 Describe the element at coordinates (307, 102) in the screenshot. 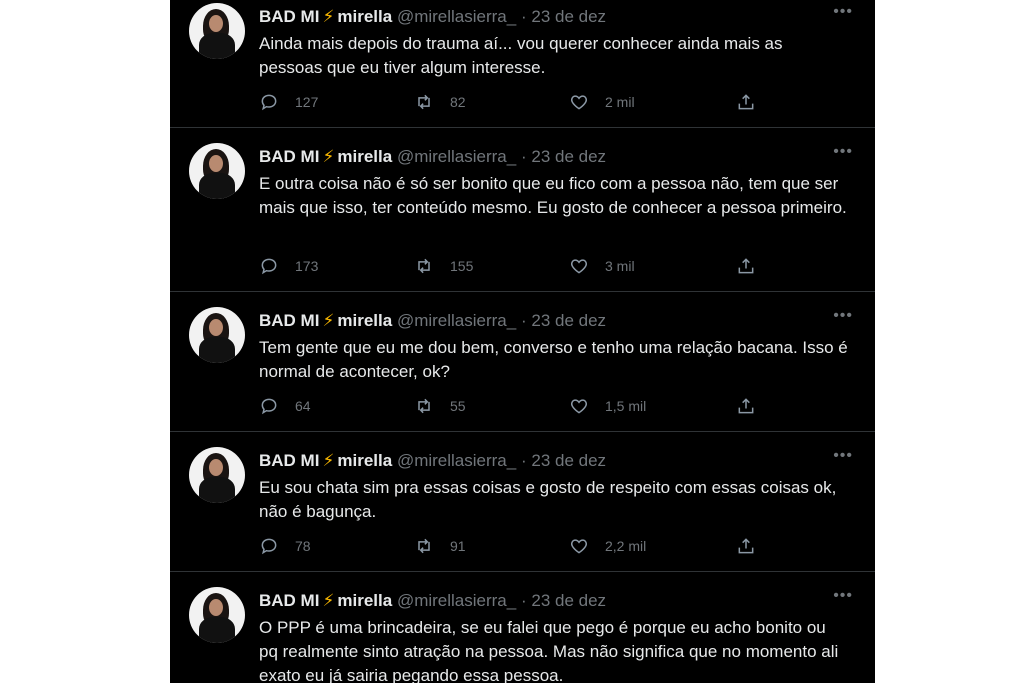

I see `reply-count: 127` at that location.